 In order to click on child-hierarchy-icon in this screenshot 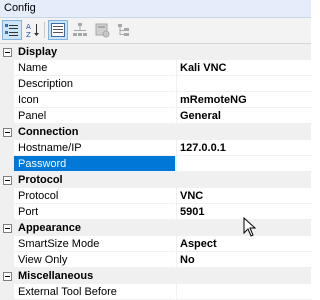, I will do `click(123, 30)`.